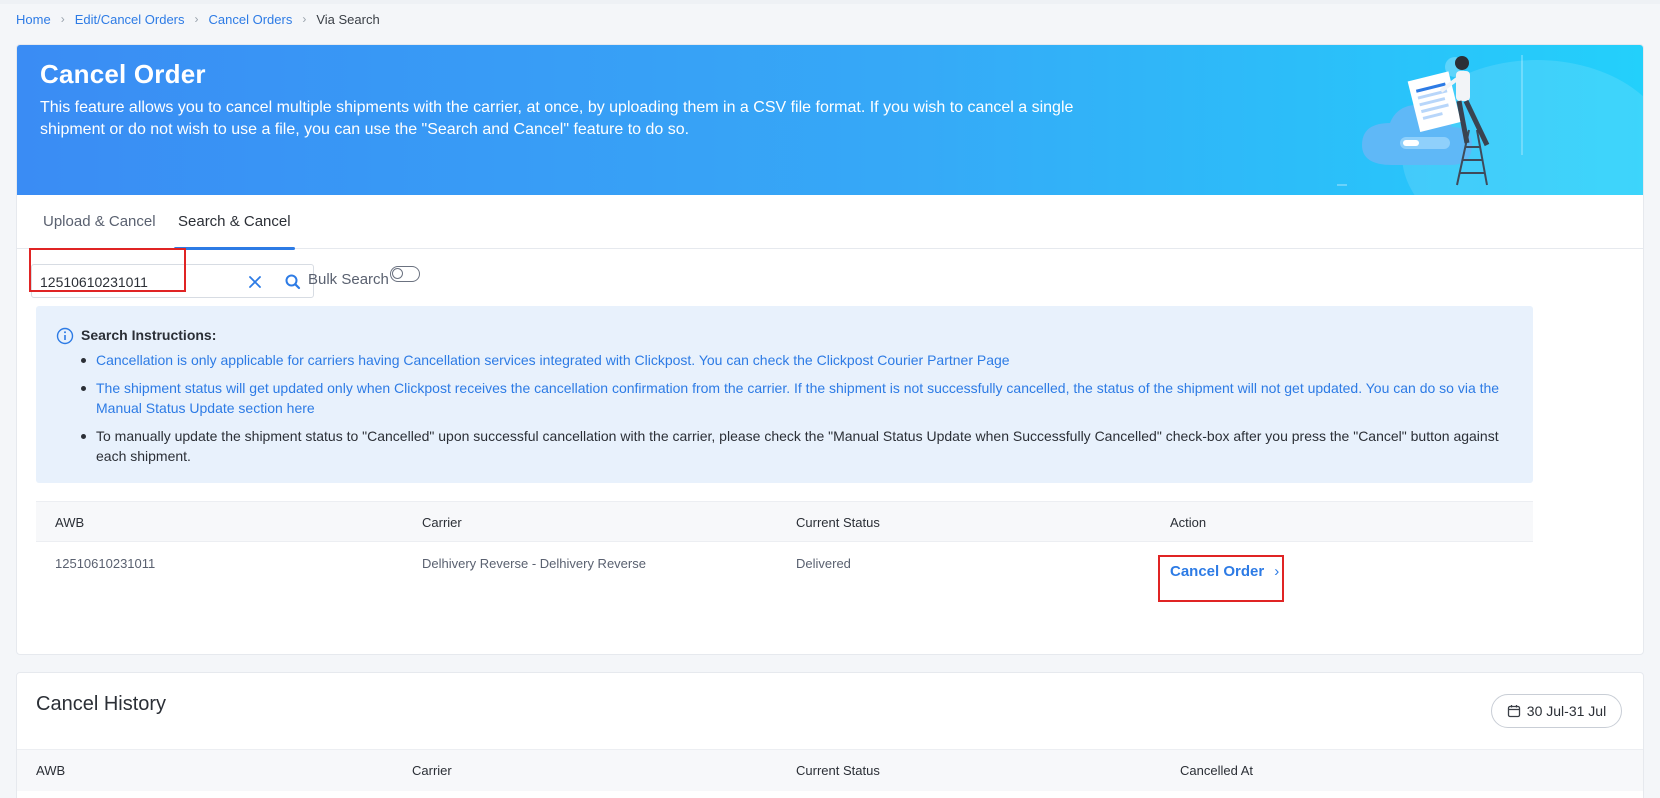  I want to click on bulk-search-label: Bulk Search, so click(348, 279).